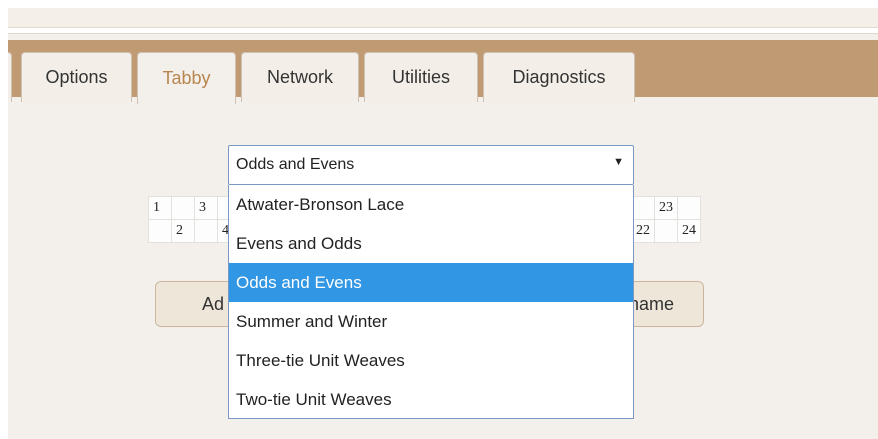  Describe the element at coordinates (76, 77) in the screenshot. I see `tab-options: Options` at that location.